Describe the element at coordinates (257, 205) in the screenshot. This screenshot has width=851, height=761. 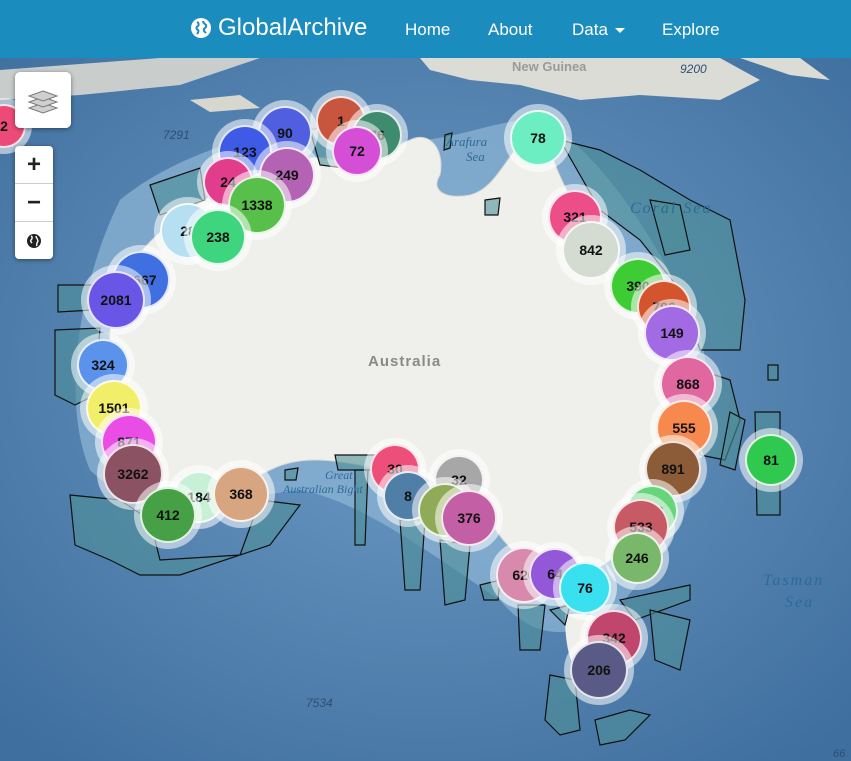
I see `cluster-count: 1338` at that location.